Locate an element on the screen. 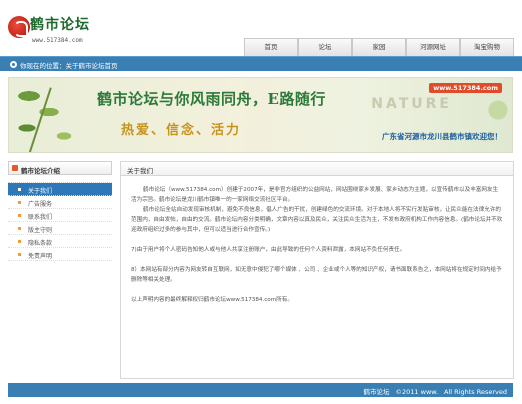 The height and width of the screenshot is (404, 522). sidebar-header: 鹤市论坛介绍 is located at coordinates (60, 168).